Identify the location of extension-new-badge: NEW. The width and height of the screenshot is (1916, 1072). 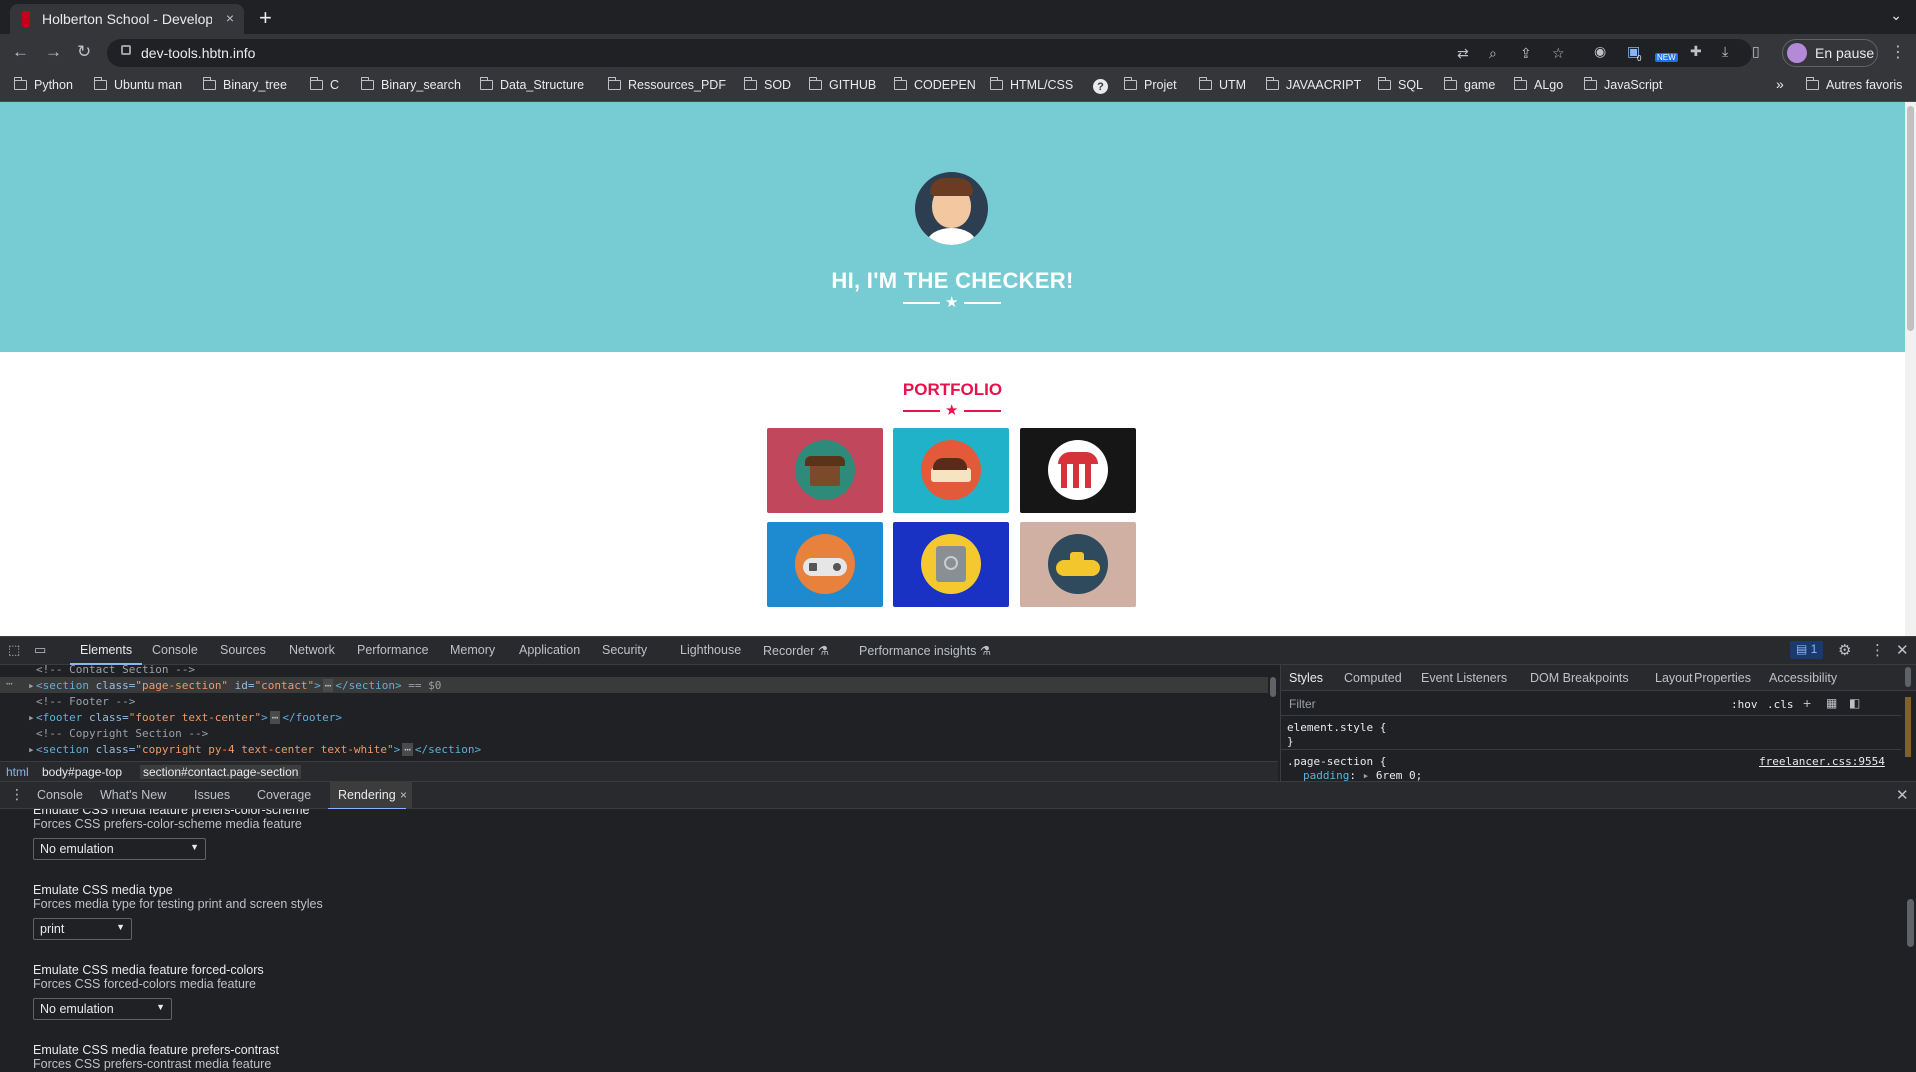
(1666, 57).